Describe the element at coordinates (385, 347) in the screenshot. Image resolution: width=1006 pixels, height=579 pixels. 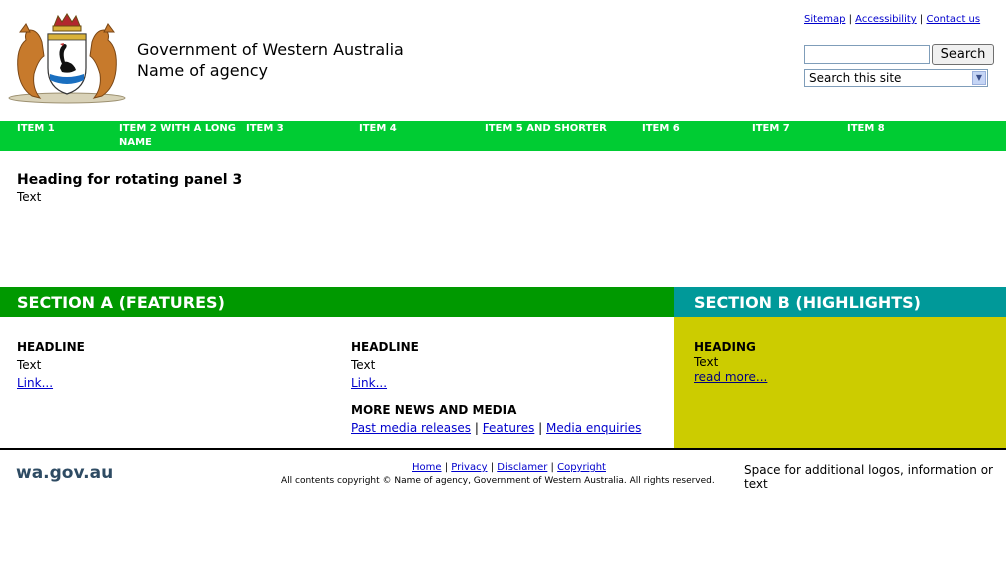
I see `feature-2-headline: HEADLINE` at that location.